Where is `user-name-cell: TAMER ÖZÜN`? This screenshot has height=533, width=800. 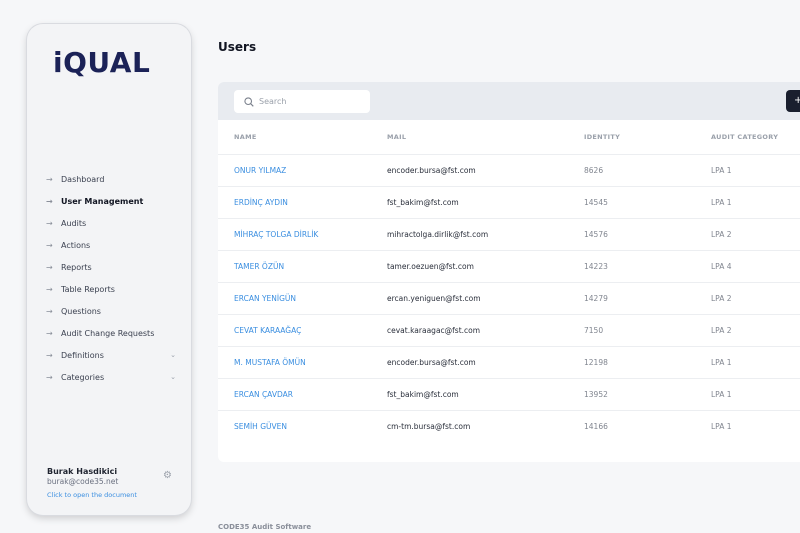 user-name-cell: TAMER ÖZÜN is located at coordinates (302, 266).